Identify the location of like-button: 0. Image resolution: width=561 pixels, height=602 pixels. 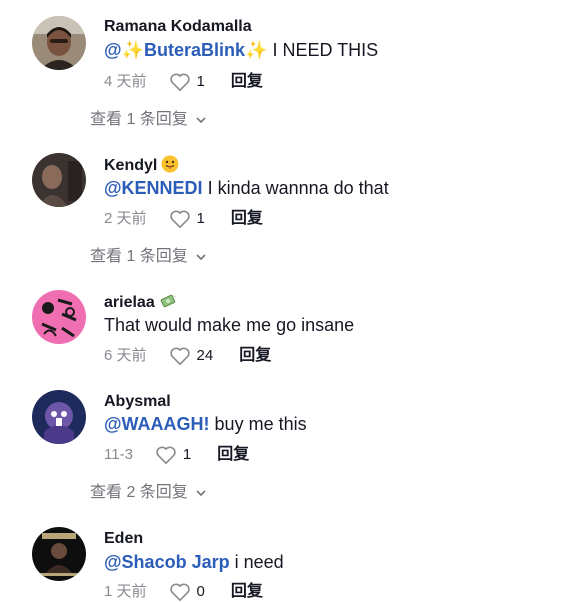
(187, 592).